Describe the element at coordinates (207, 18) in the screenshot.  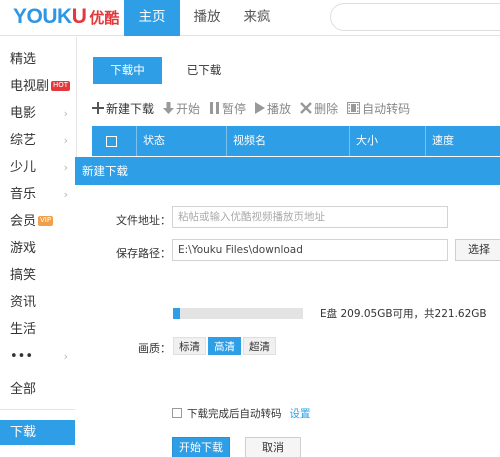
I see `tab-play: 播放` at that location.